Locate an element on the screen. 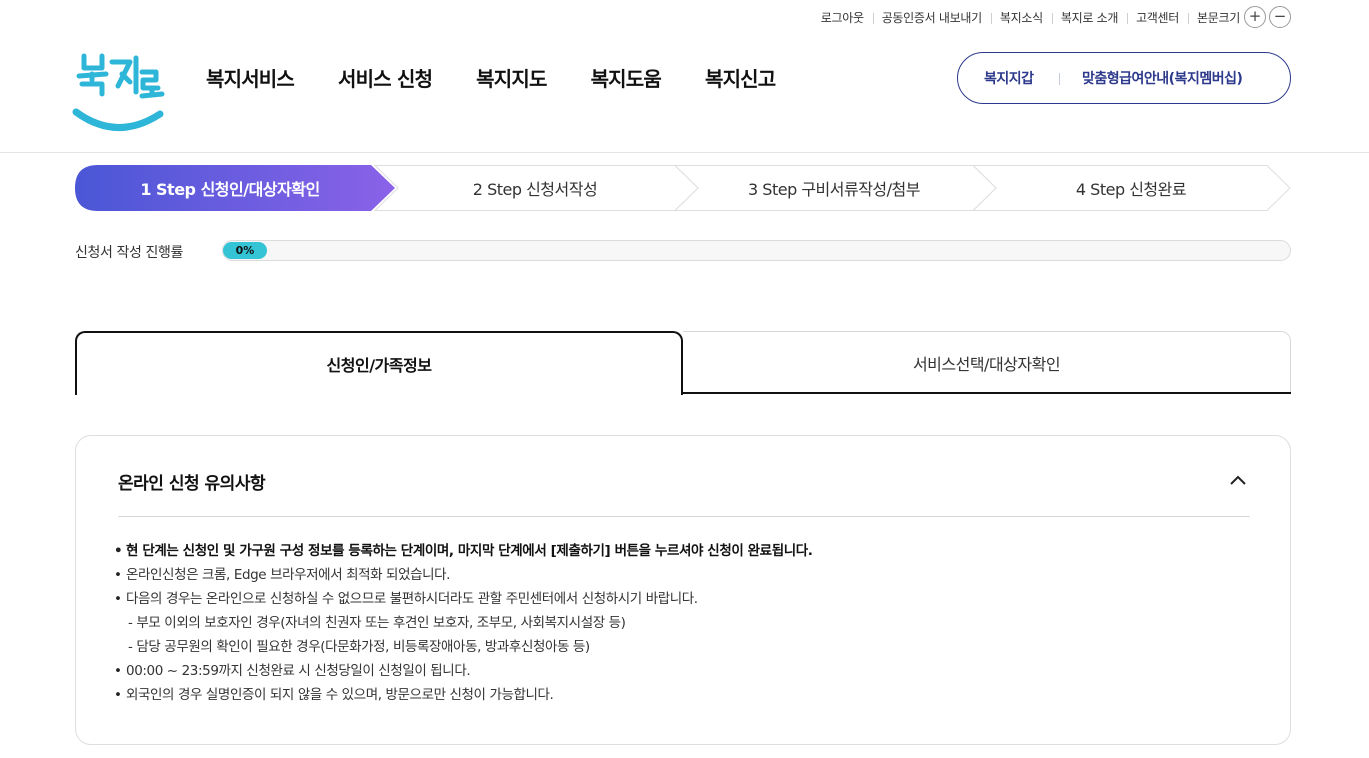  logout-link: 로그아웃 is located at coordinates (842, 17).